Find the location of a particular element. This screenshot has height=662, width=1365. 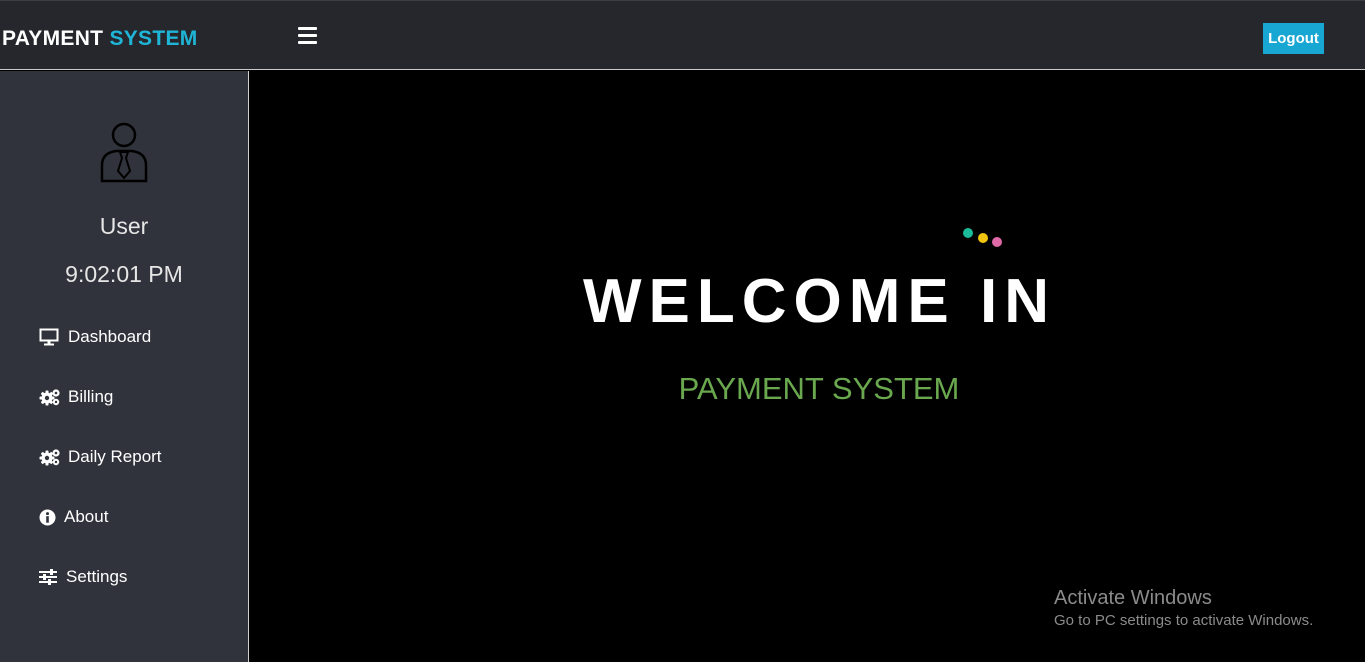

user-name: User is located at coordinates (124, 226).